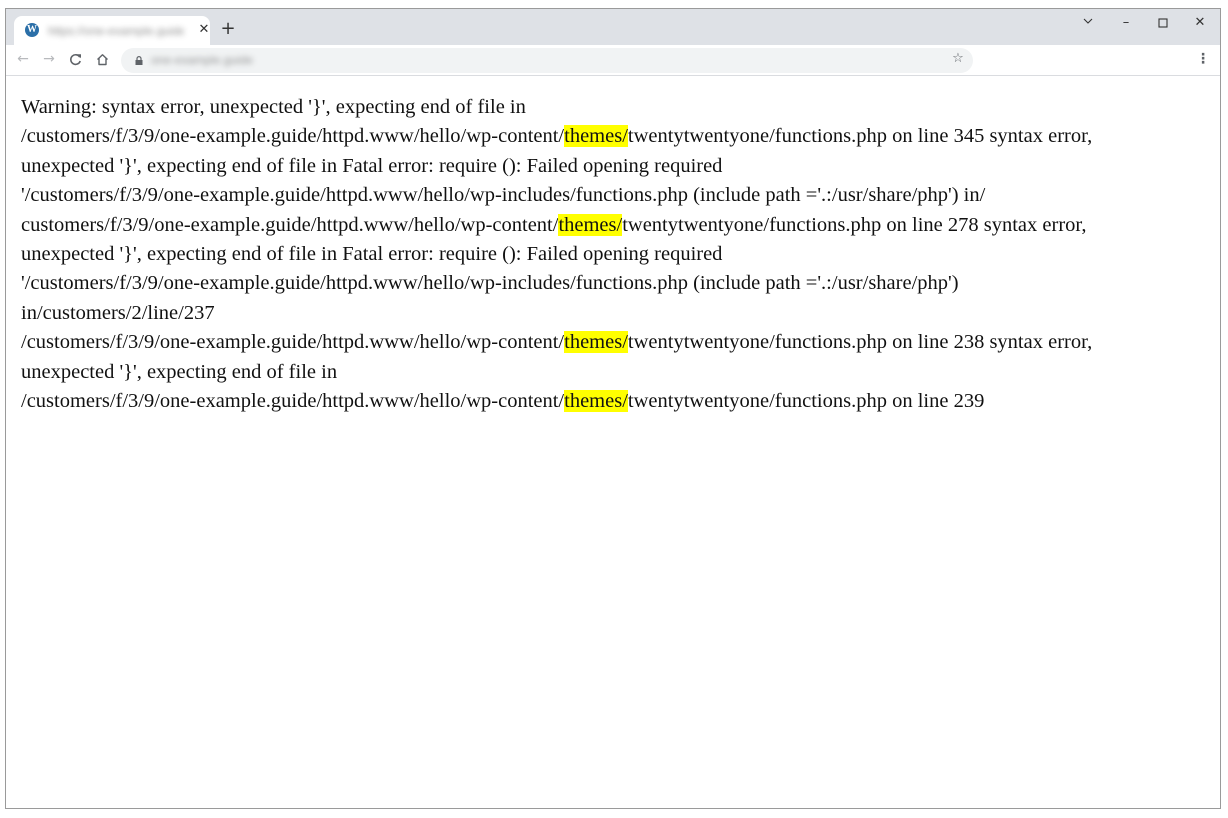 The image size is (1228, 818). What do you see at coordinates (75, 60) in the screenshot?
I see `reload-icon` at bounding box center [75, 60].